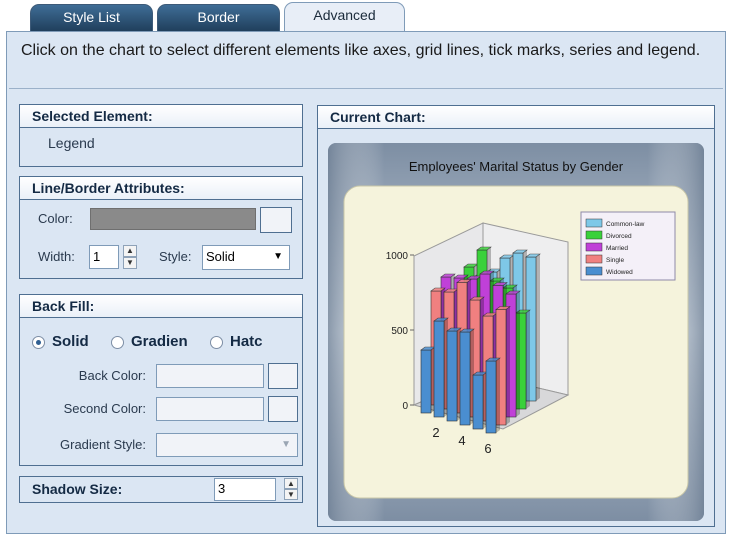 The width and height of the screenshot is (734, 534). I want to click on hatch-radio, so click(216, 342).